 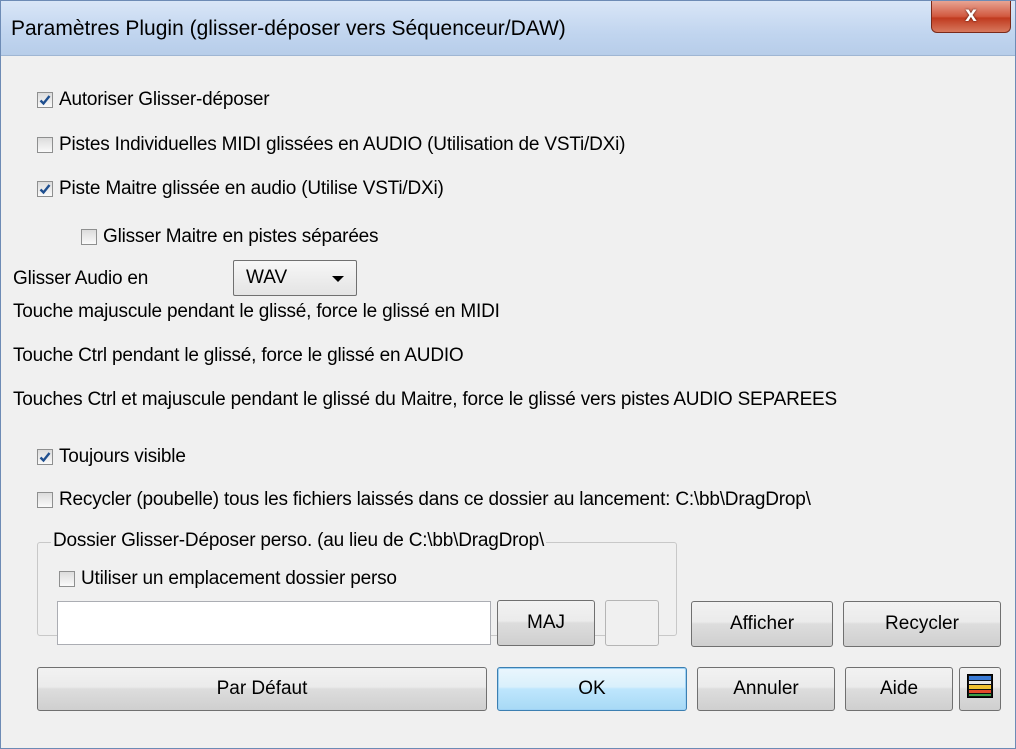 What do you see at coordinates (338, 279) in the screenshot?
I see `chevron-down-icon` at bounding box center [338, 279].